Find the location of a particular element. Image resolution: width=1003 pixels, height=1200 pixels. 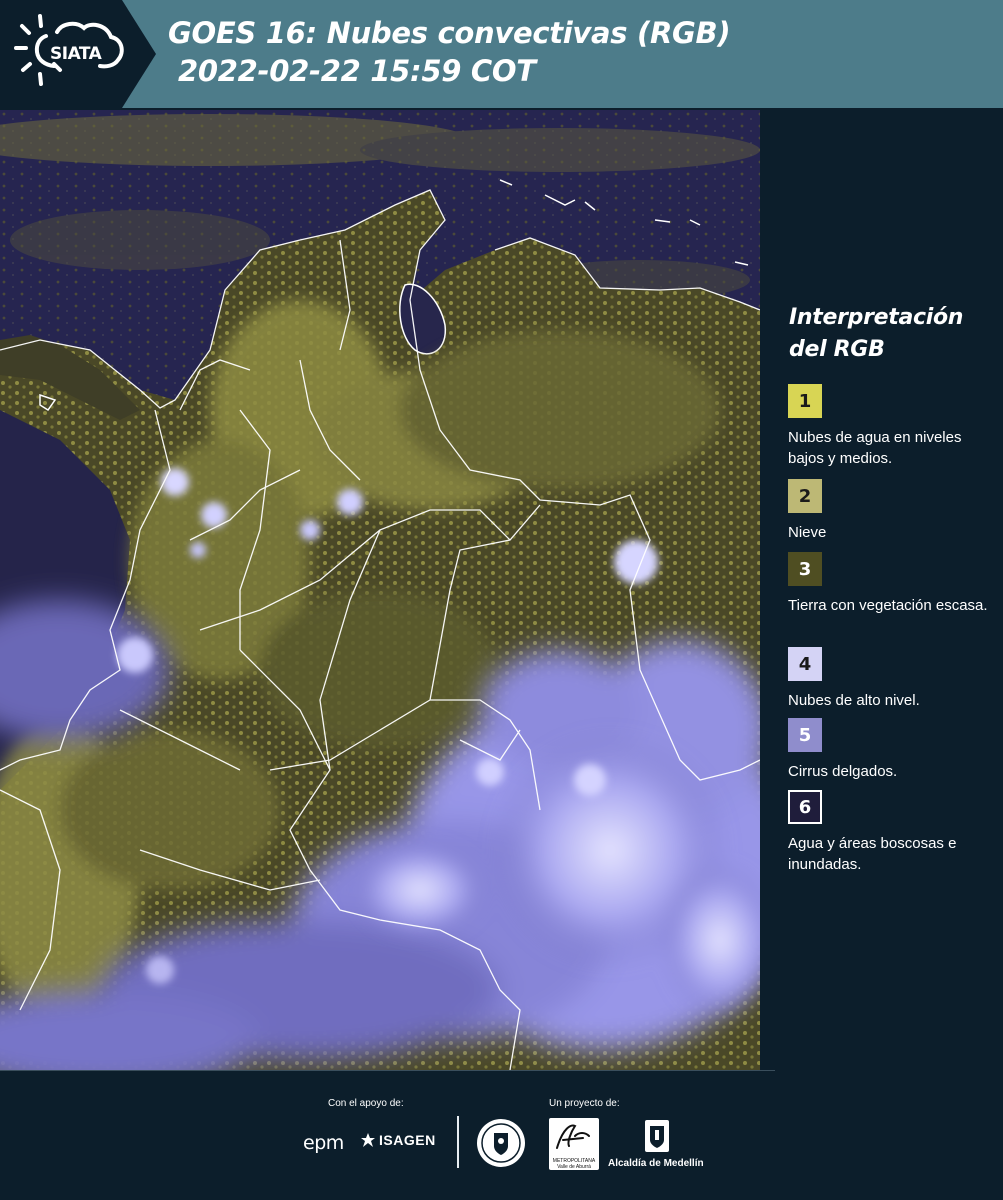

legend-swatch-5: 5 is located at coordinates (805, 735).